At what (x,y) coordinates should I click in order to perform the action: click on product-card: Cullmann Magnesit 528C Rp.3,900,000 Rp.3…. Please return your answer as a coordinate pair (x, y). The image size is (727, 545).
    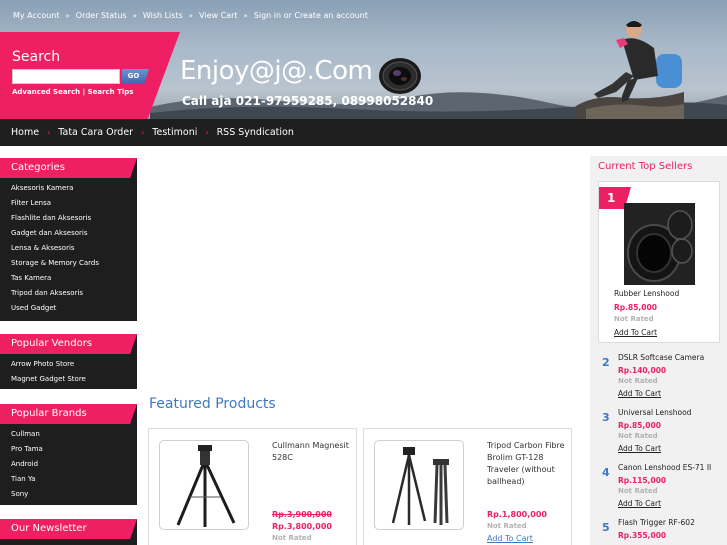
    Looking at the image, I should click on (252, 486).